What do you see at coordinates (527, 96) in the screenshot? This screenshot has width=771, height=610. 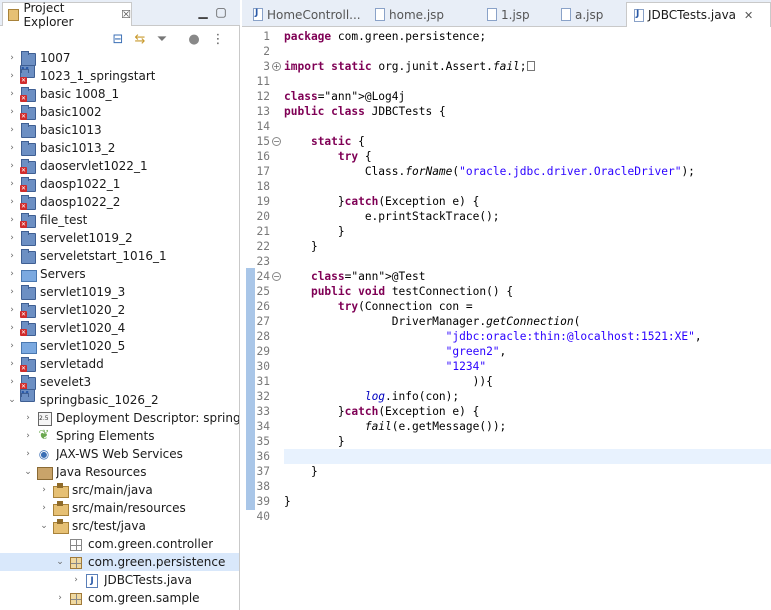 I see `code-line: class="ann">@Log4j` at bounding box center [527, 96].